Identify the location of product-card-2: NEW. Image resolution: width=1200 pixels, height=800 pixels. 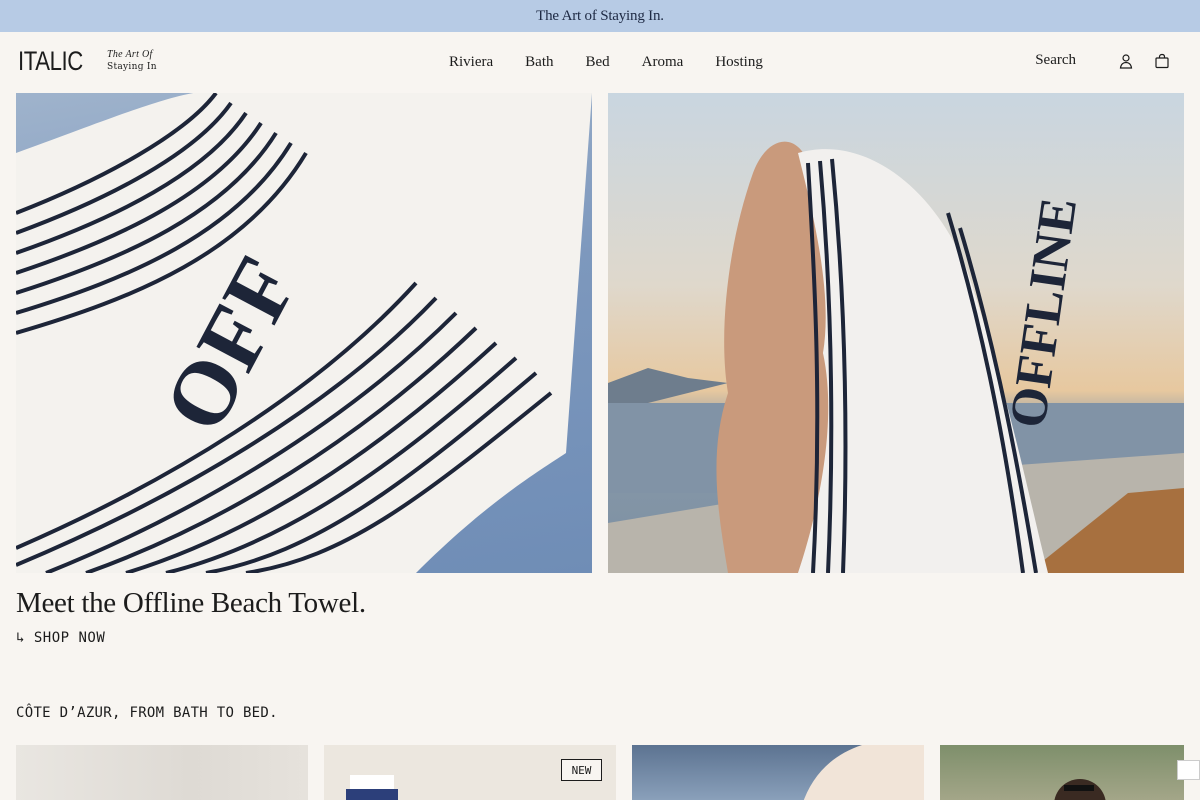
(470, 772).